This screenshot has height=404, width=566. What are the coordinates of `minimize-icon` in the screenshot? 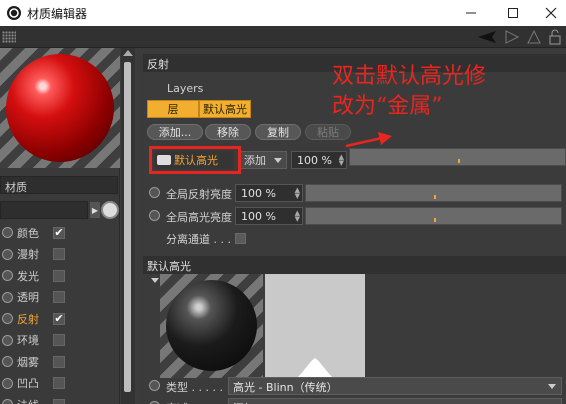 It's located at (471, 13).